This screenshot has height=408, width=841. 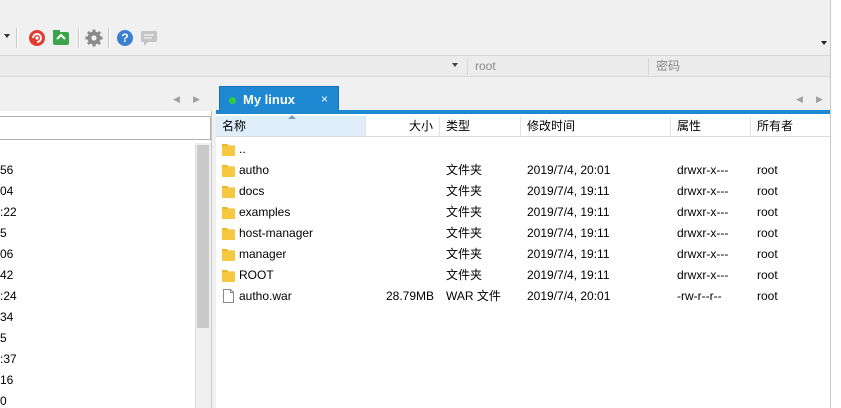 I want to click on file-type, so click(x=486, y=149).